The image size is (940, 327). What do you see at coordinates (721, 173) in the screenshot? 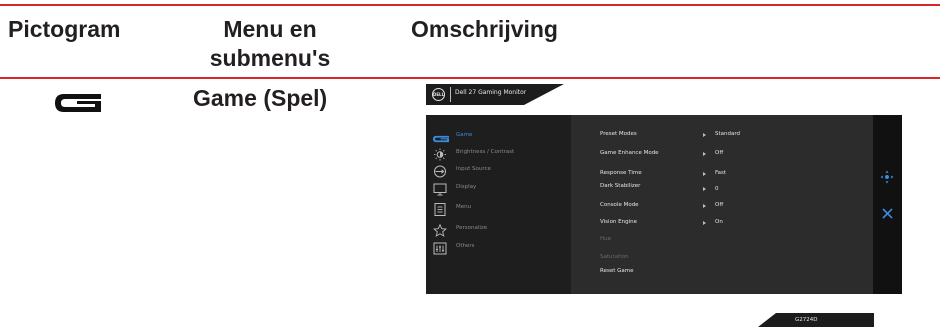
I see `setting-value: Fast` at bounding box center [721, 173].